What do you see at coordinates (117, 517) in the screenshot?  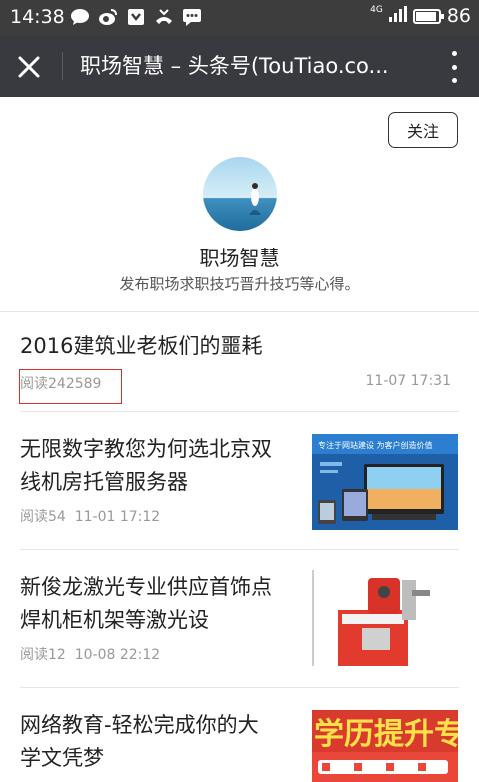 I see `article-time: 11-01 17:12` at bounding box center [117, 517].